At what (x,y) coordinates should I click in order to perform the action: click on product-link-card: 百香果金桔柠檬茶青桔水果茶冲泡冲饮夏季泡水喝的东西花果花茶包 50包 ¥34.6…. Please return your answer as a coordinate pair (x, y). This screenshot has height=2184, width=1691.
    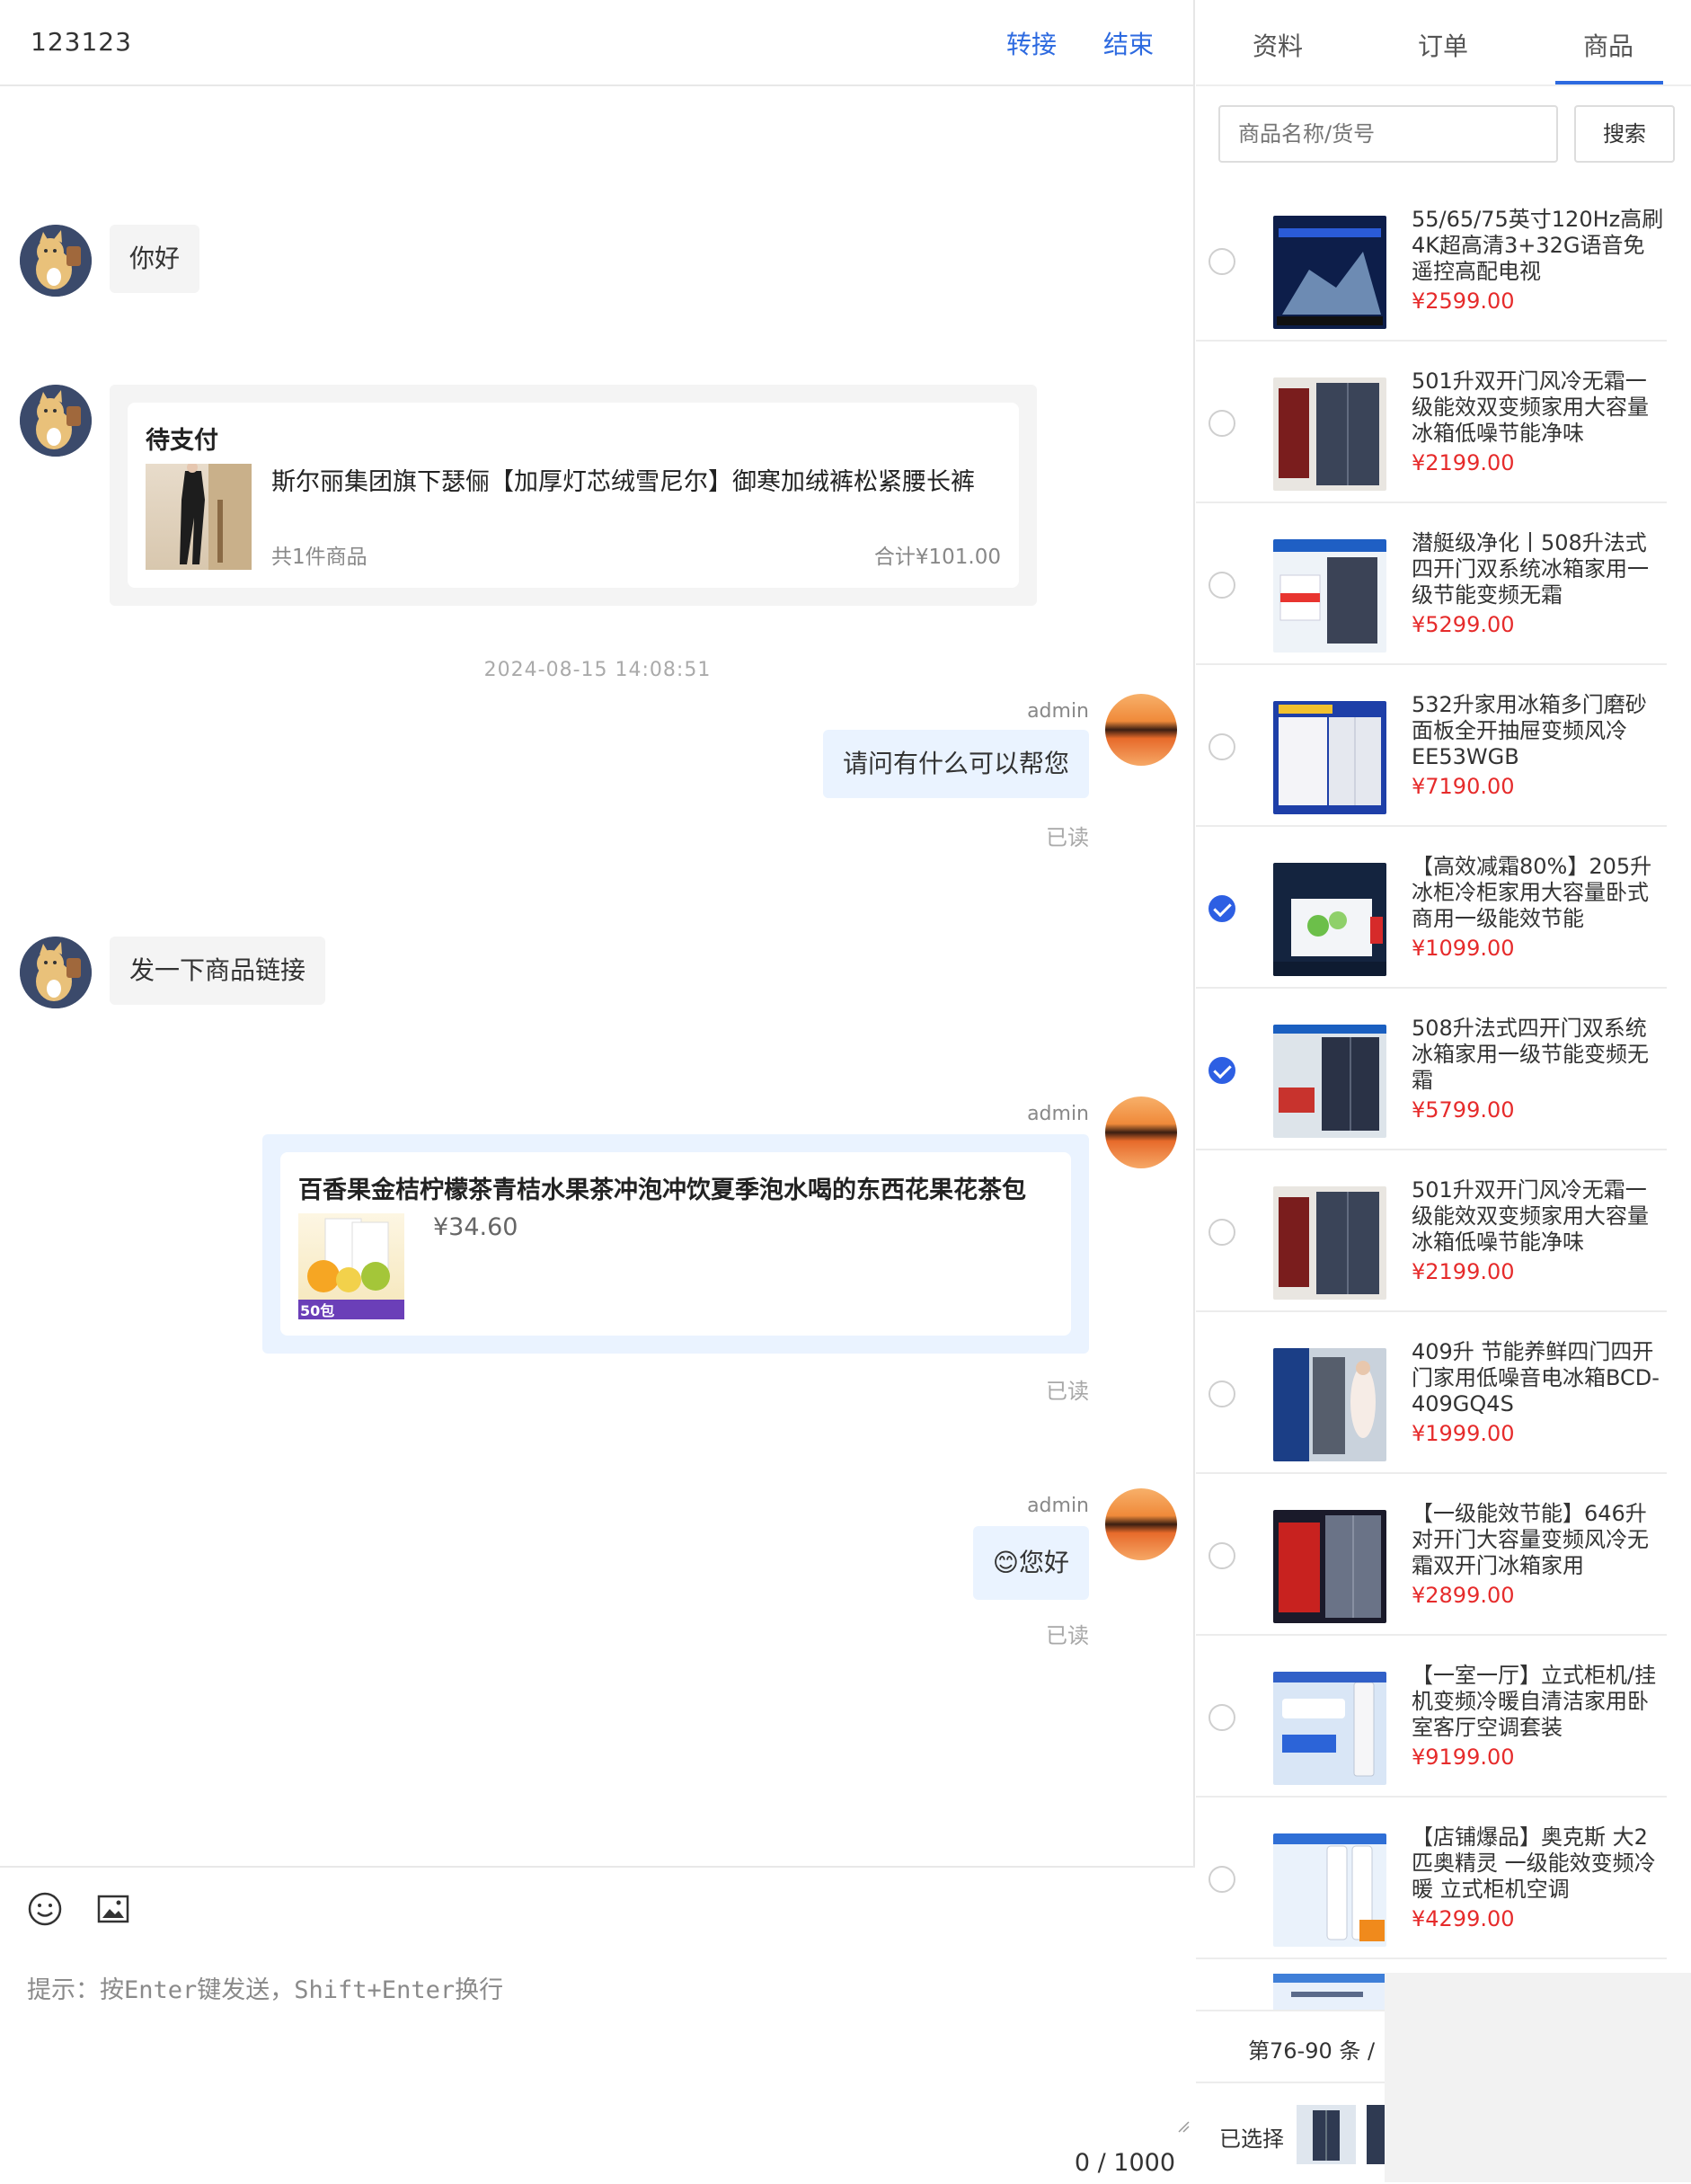
    Looking at the image, I should click on (675, 1244).